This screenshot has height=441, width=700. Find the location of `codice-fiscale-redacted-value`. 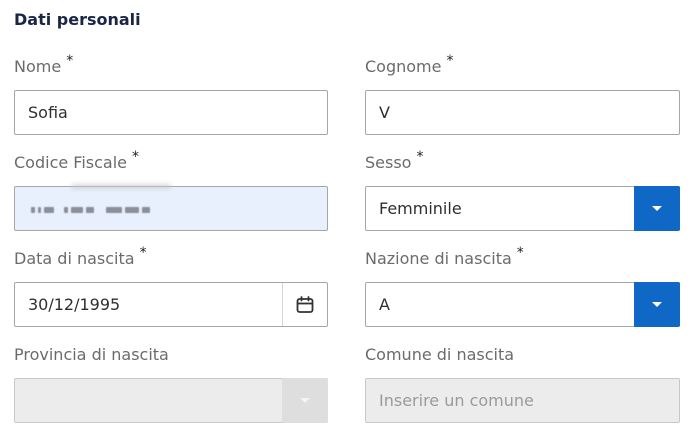

codice-fiscale-redacted-value is located at coordinates (171, 208).